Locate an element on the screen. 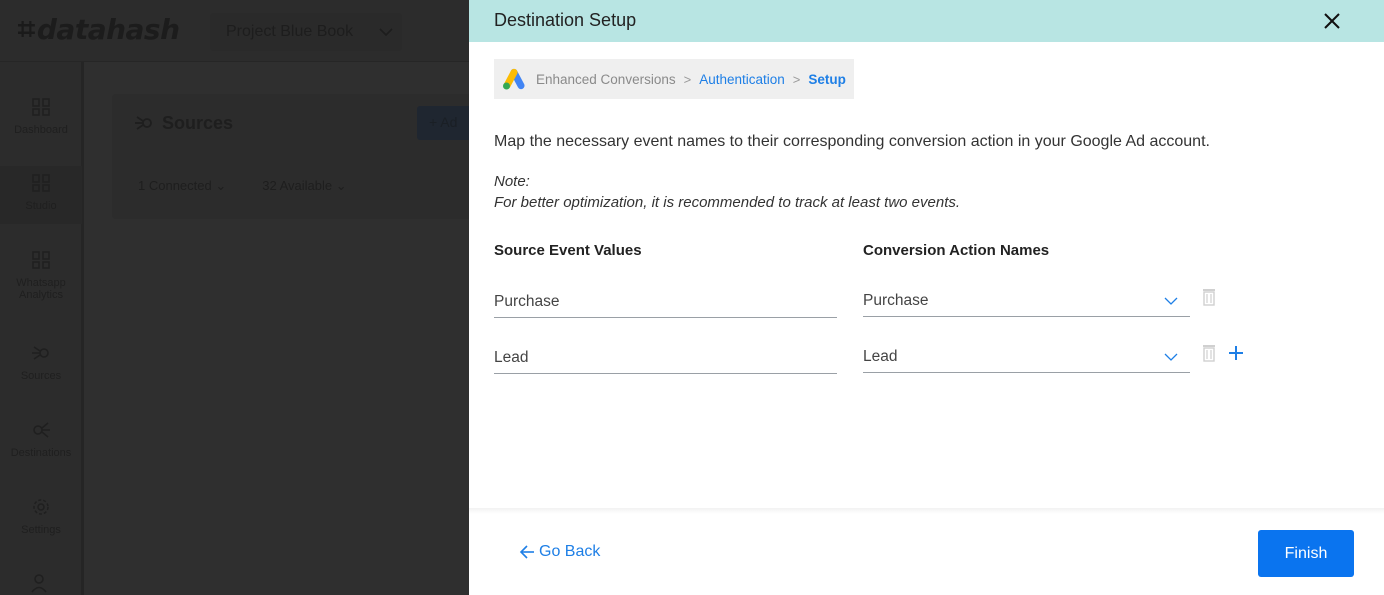 The image size is (1384, 595). sources-title: Sources is located at coordinates (182, 123).